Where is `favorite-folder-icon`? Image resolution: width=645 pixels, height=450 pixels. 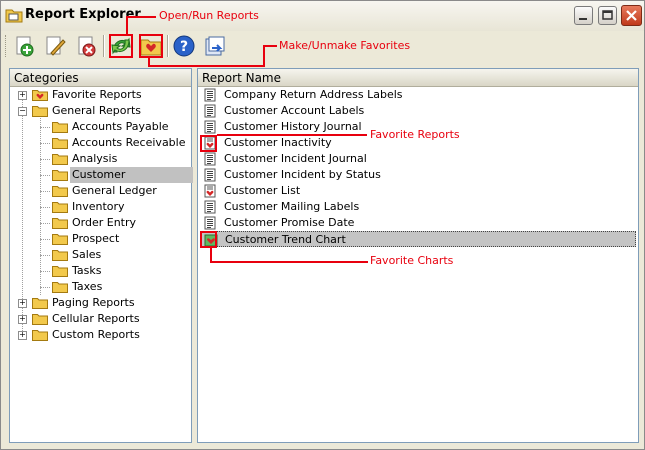 favorite-folder-icon is located at coordinates (40, 95).